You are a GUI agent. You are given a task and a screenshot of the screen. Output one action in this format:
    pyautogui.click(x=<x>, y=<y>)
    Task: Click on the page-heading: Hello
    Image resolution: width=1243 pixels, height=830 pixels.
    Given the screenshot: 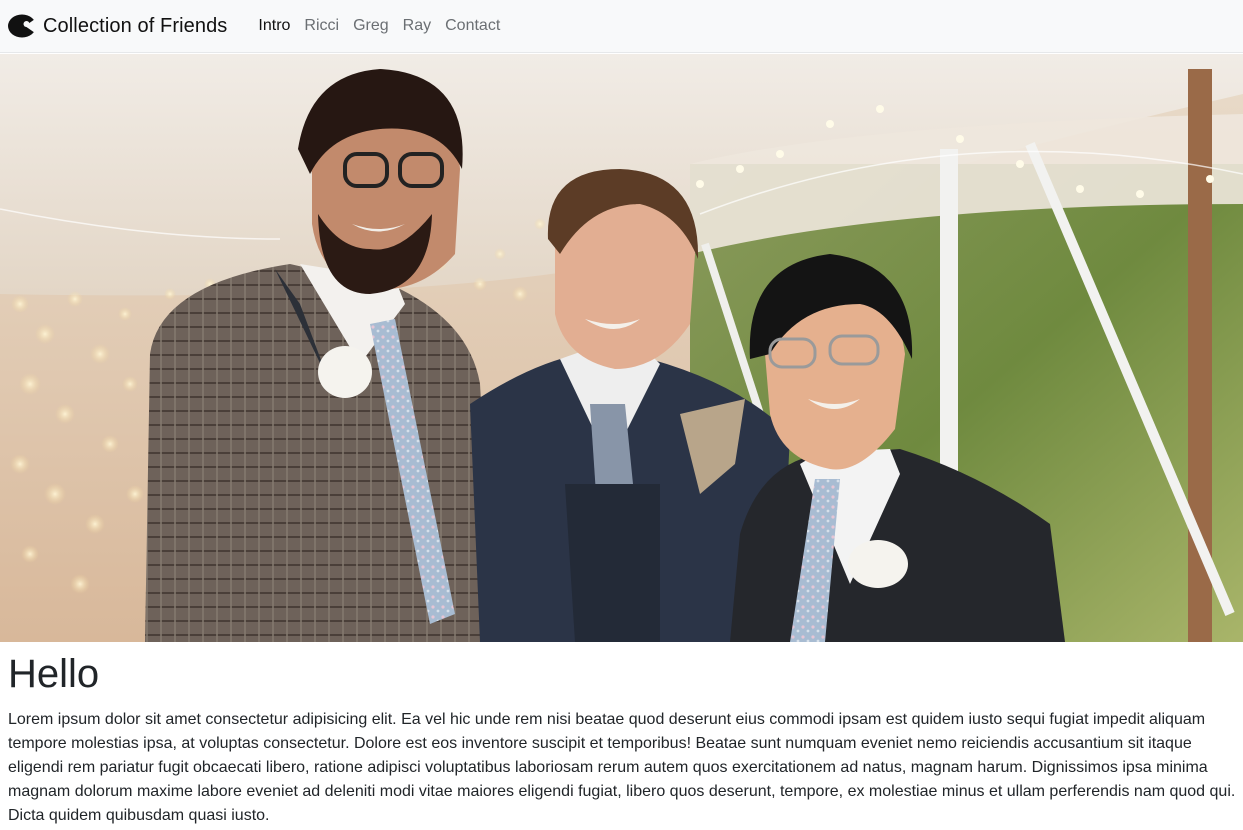 What is the action you would take?
    pyautogui.click(x=54, y=674)
    